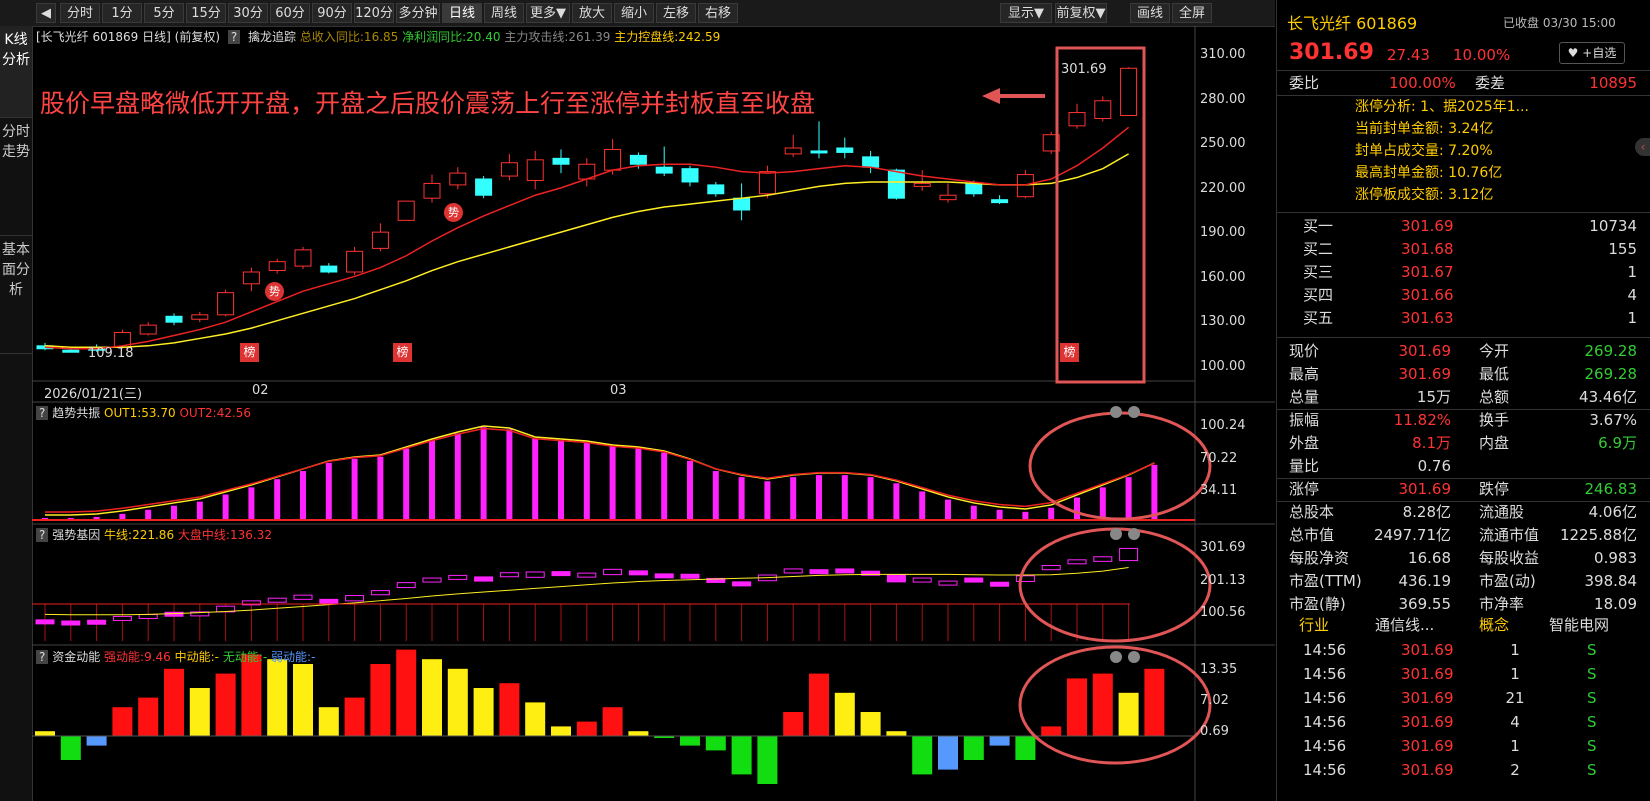  What do you see at coordinates (1615, 558) in the screenshot?
I see `stat-value: 0.983` at bounding box center [1615, 558].